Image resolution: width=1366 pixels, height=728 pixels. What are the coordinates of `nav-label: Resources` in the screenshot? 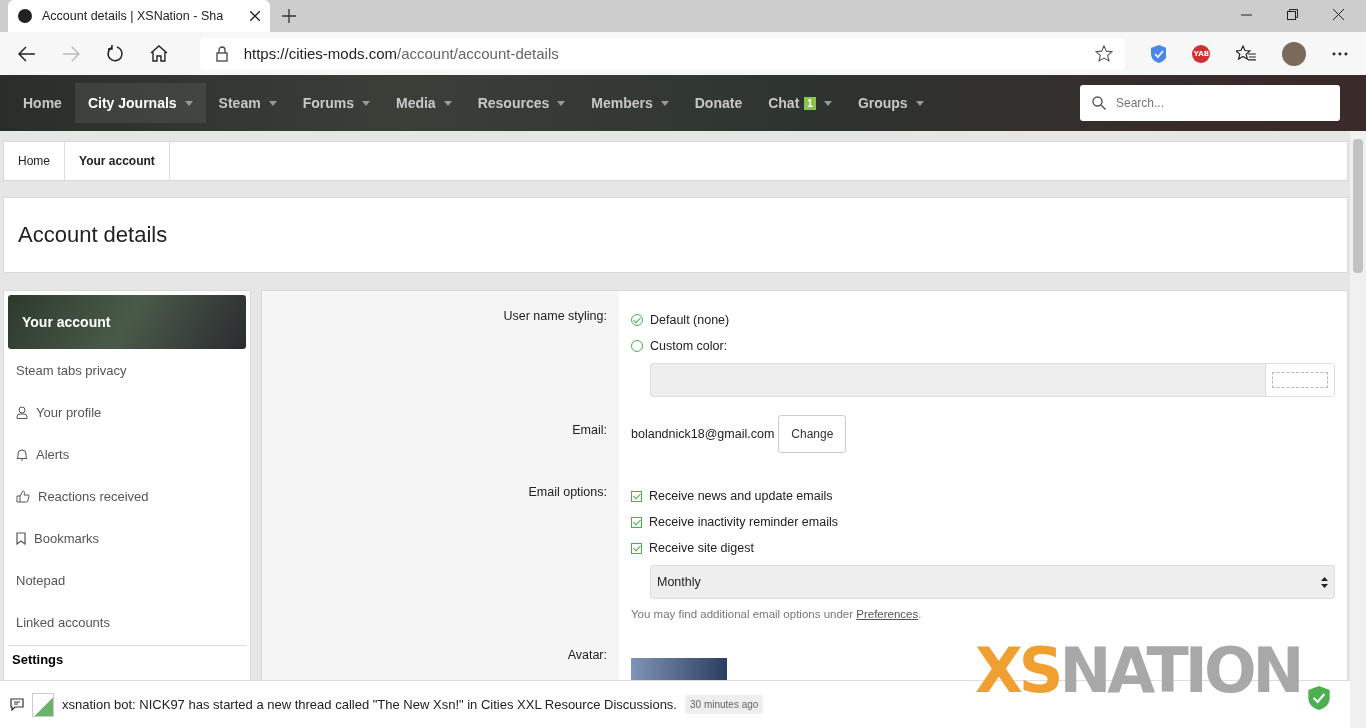 It's located at (513, 103).